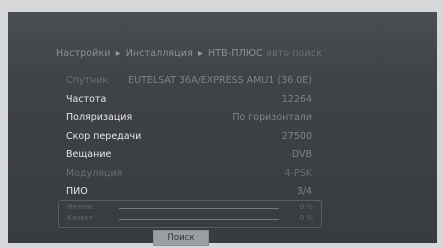 Image resolution: width=443 pixels, height=248 pixels. What do you see at coordinates (83, 53) in the screenshot?
I see `breadcrumb-settings: Настройки` at bounding box center [83, 53].